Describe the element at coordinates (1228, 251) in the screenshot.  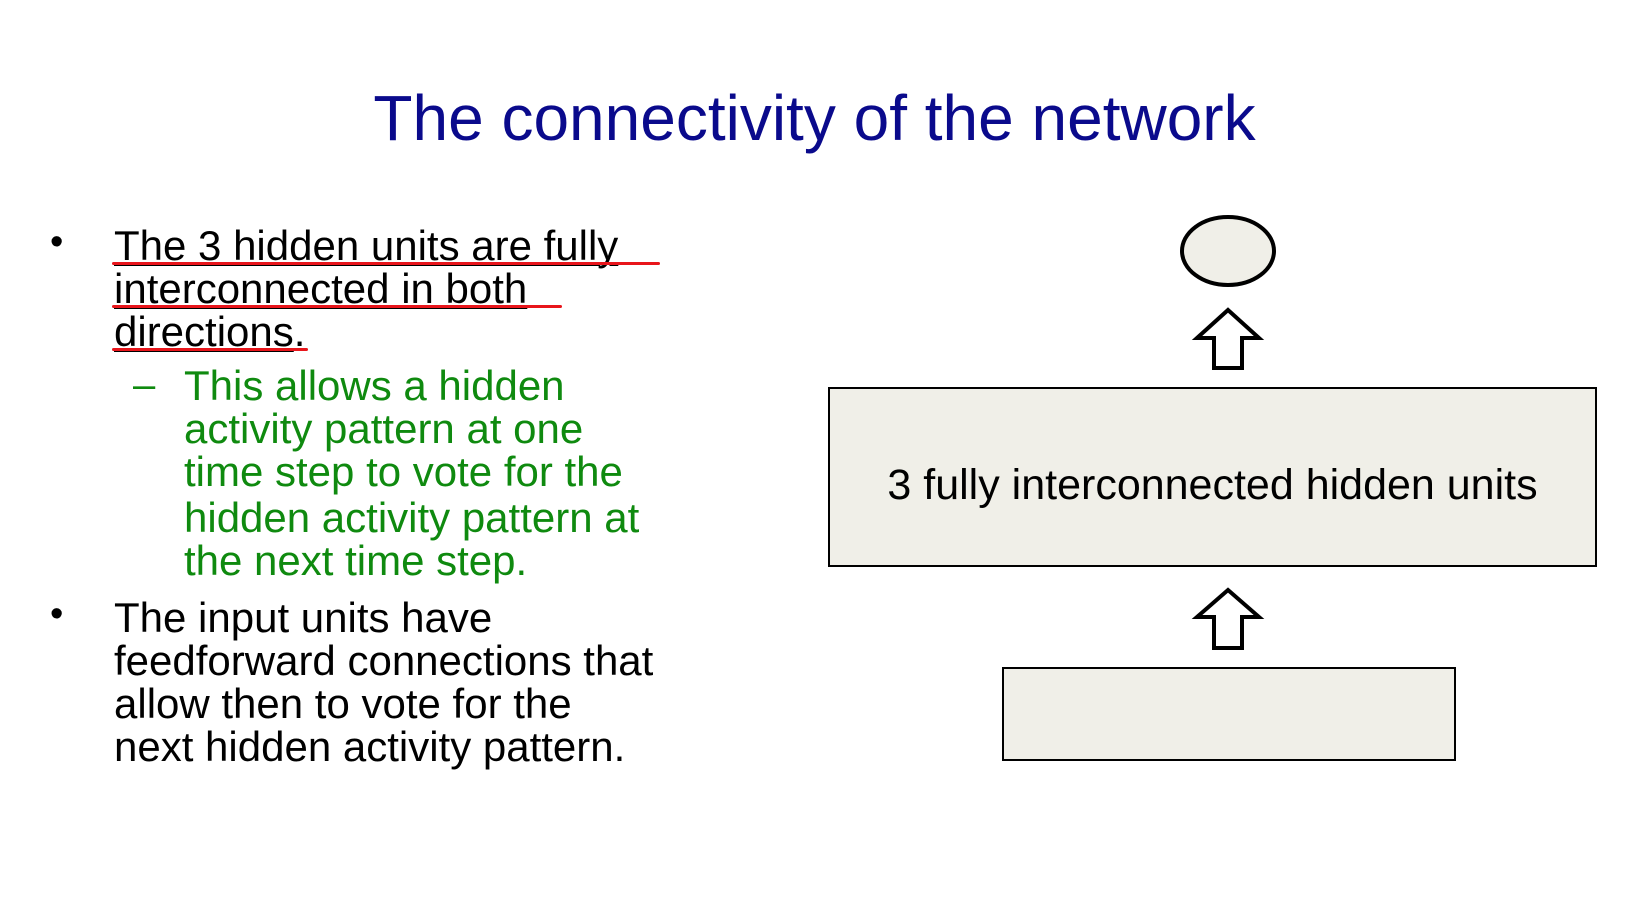
I see `output-unit-ellipse` at that location.